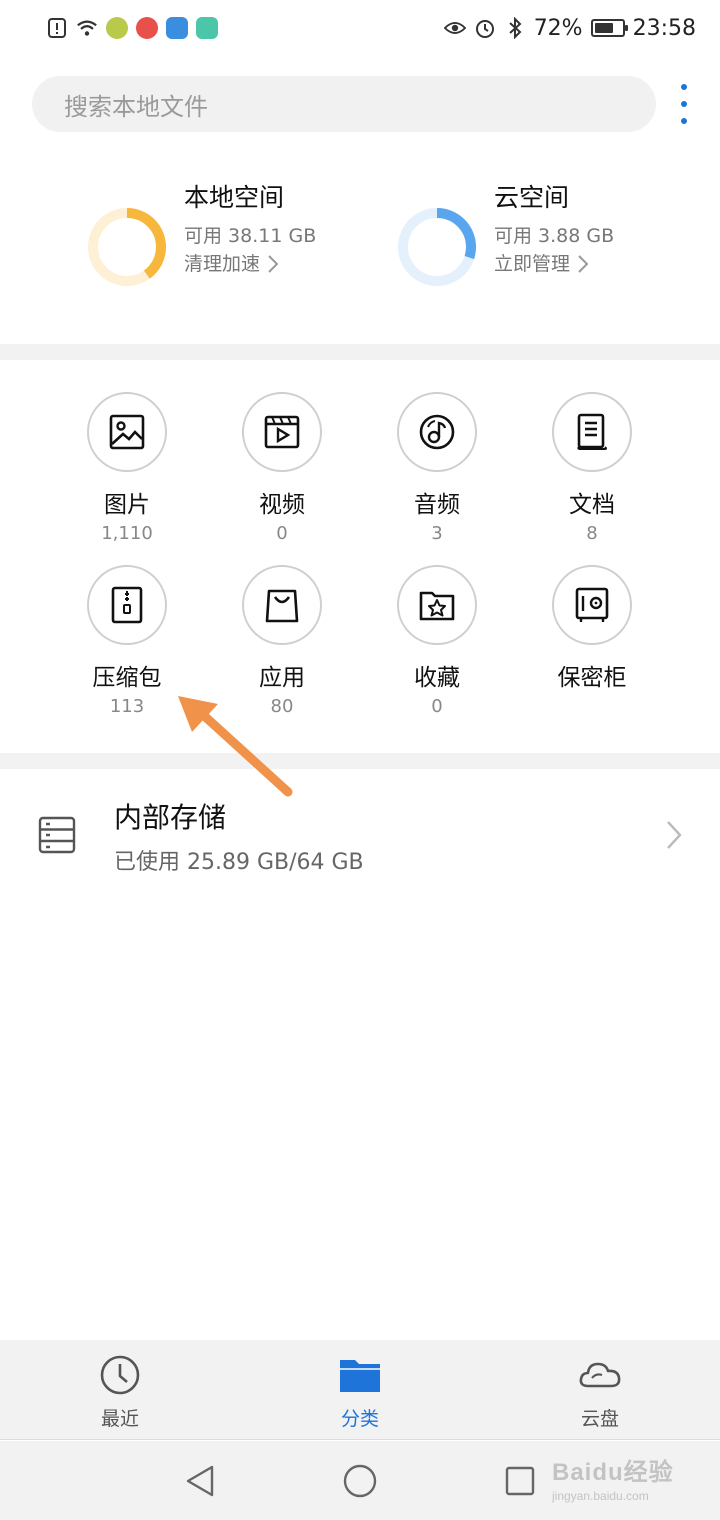 The width and height of the screenshot is (720, 1520). I want to click on home-nav-button, so click(360, 1481).